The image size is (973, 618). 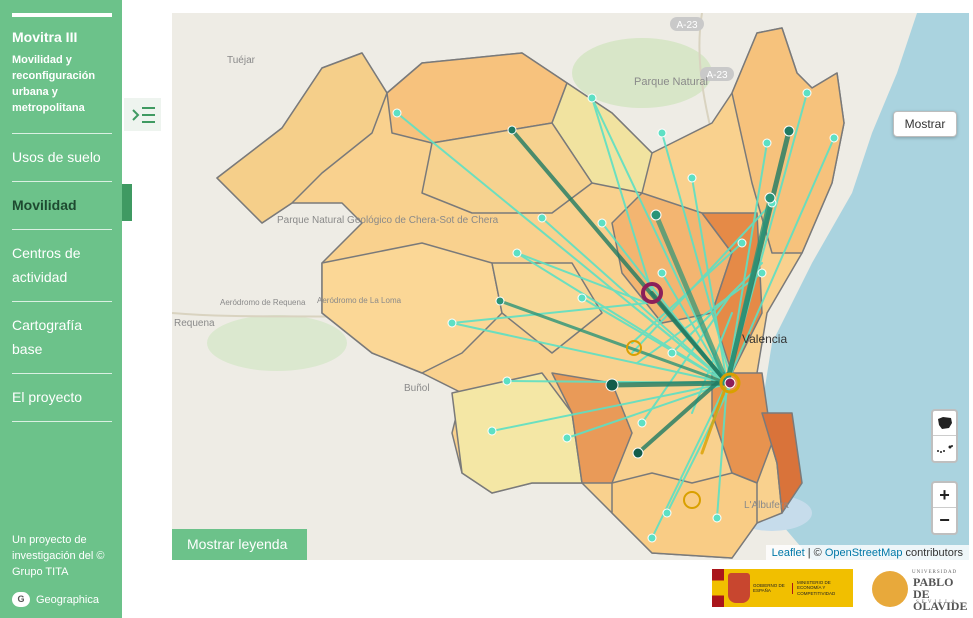 What do you see at coordinates (62, 397) in the screenshot?
I see `sidebar-item-el-proyecto: El proyecto` at bounding box center [62, 397].